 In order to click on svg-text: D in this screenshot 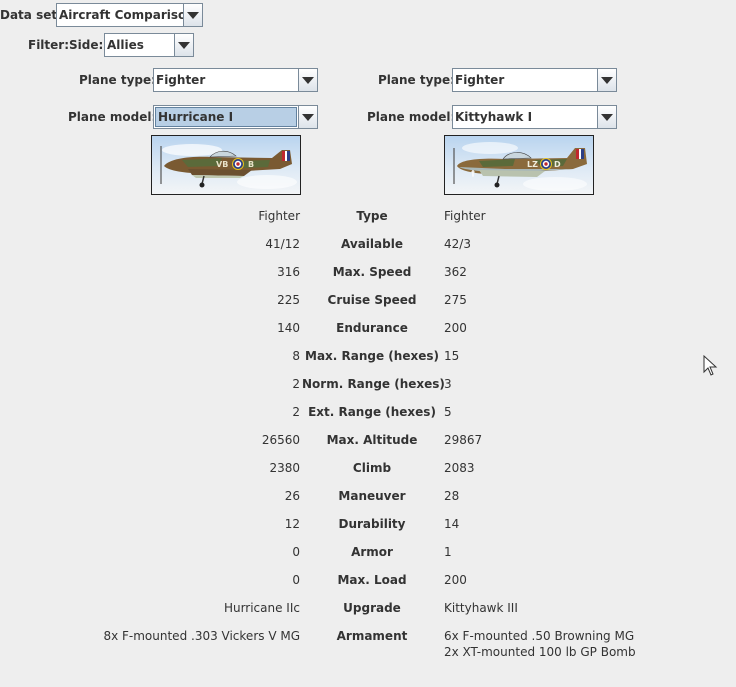, I will do `click(557, 164)`.